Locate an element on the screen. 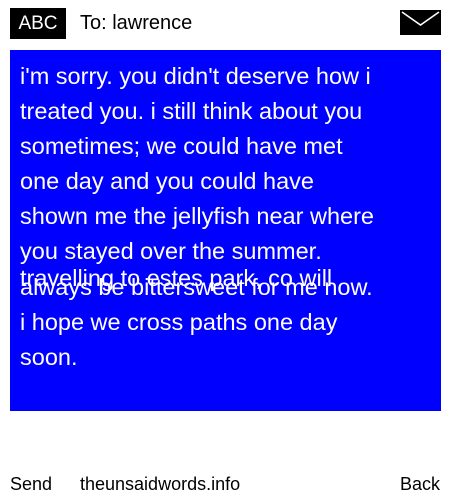  recipient-field: To: lawrence is located at coordinates (136, 23).